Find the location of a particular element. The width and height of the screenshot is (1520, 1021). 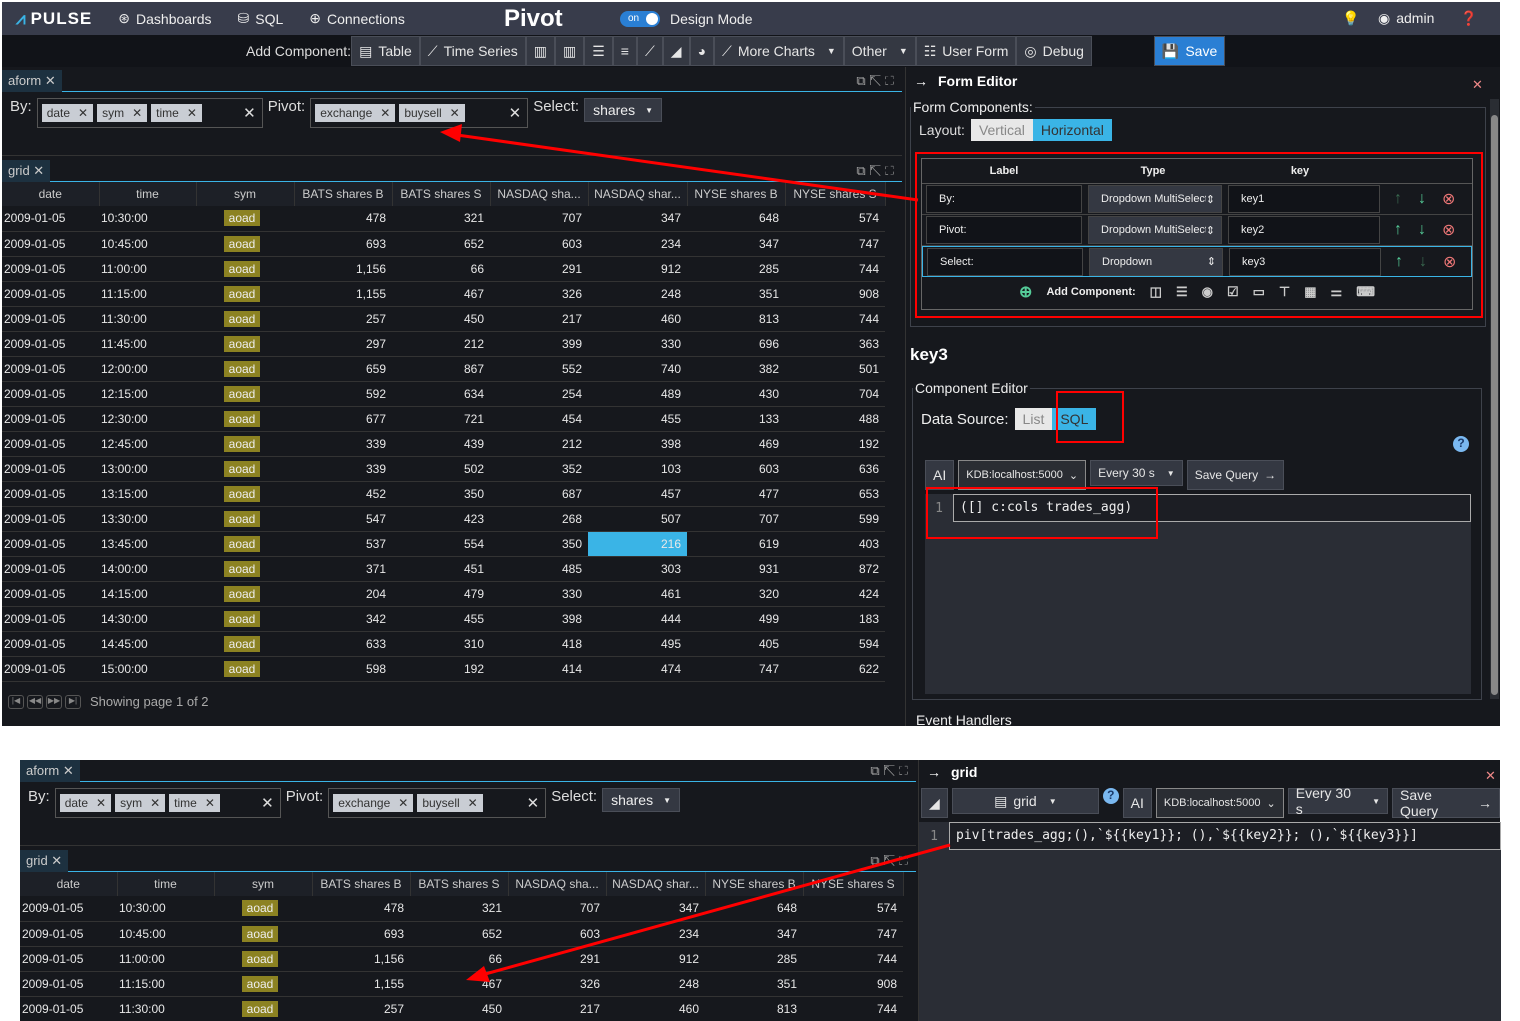

pie-chart-button: ◕ is located at coordinates (702, 51).